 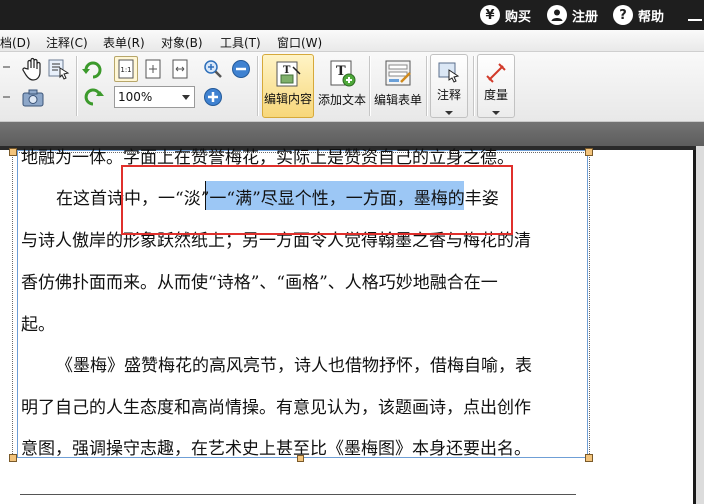 I want to click on add-text-button: T 添加文本, so click(x=342, y=86).